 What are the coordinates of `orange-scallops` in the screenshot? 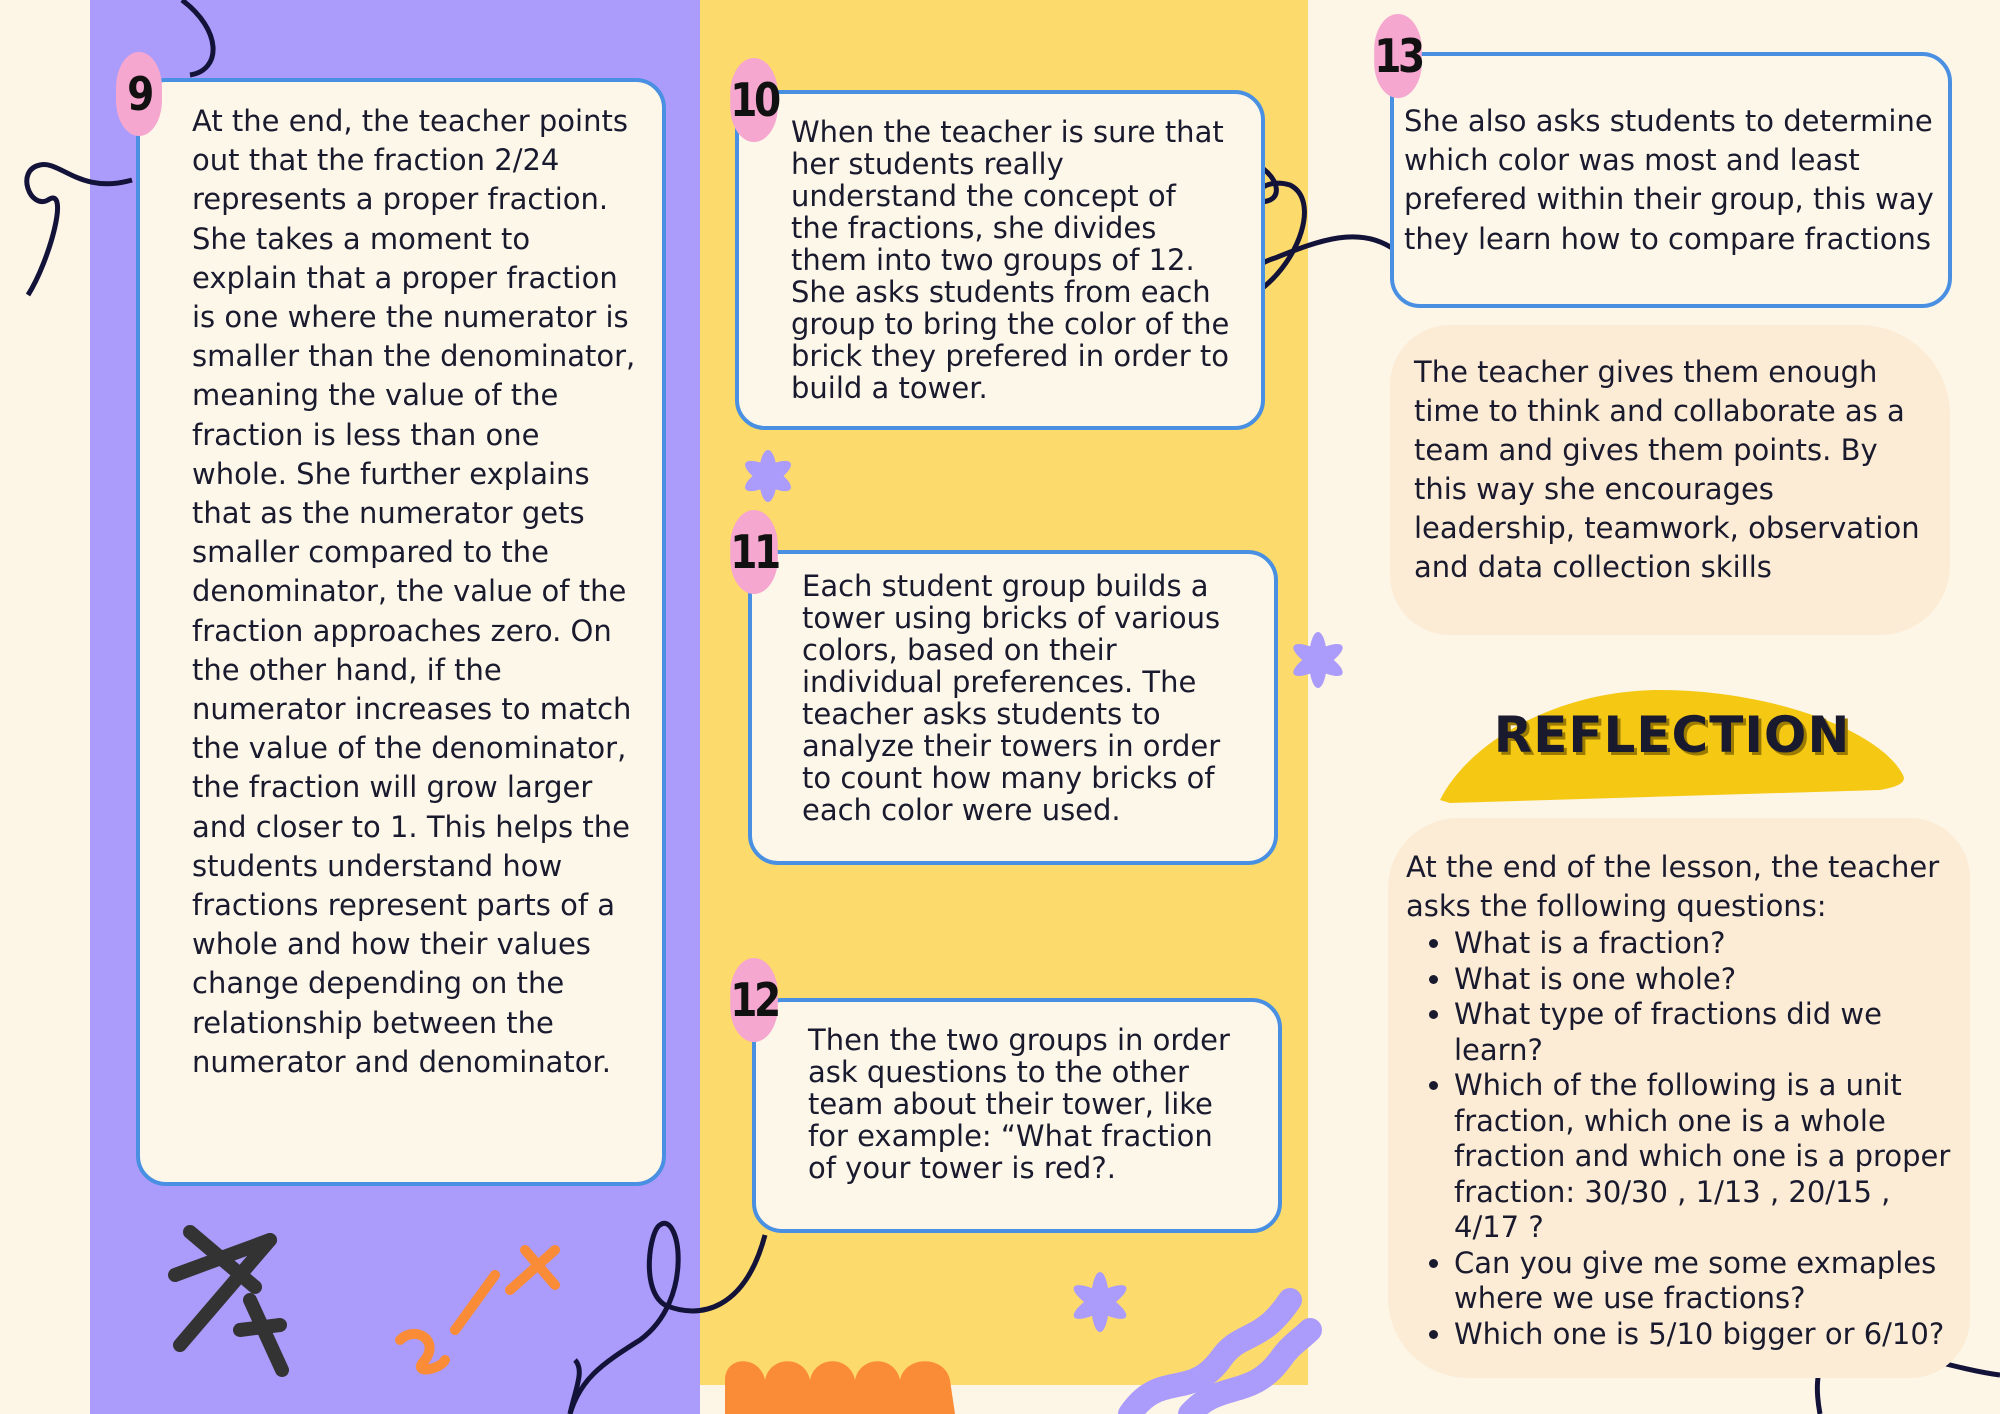 It's located at (840, 1387).